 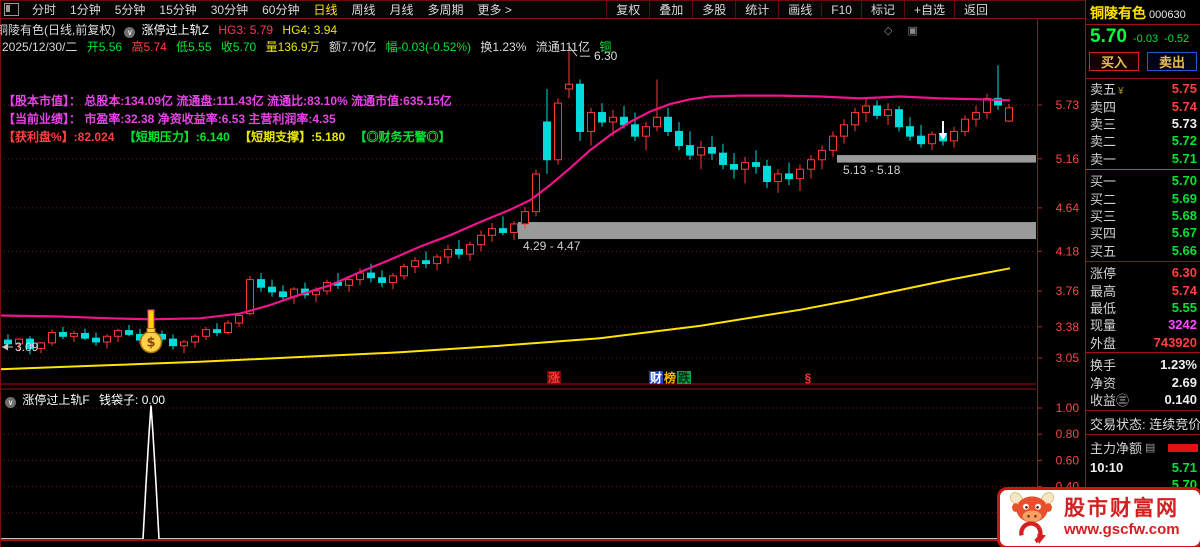 What do you see at coordinates (10, 402) in the screenshot?
I see `collapse-icon-sub: ∨` at bounding box center [10, 402].